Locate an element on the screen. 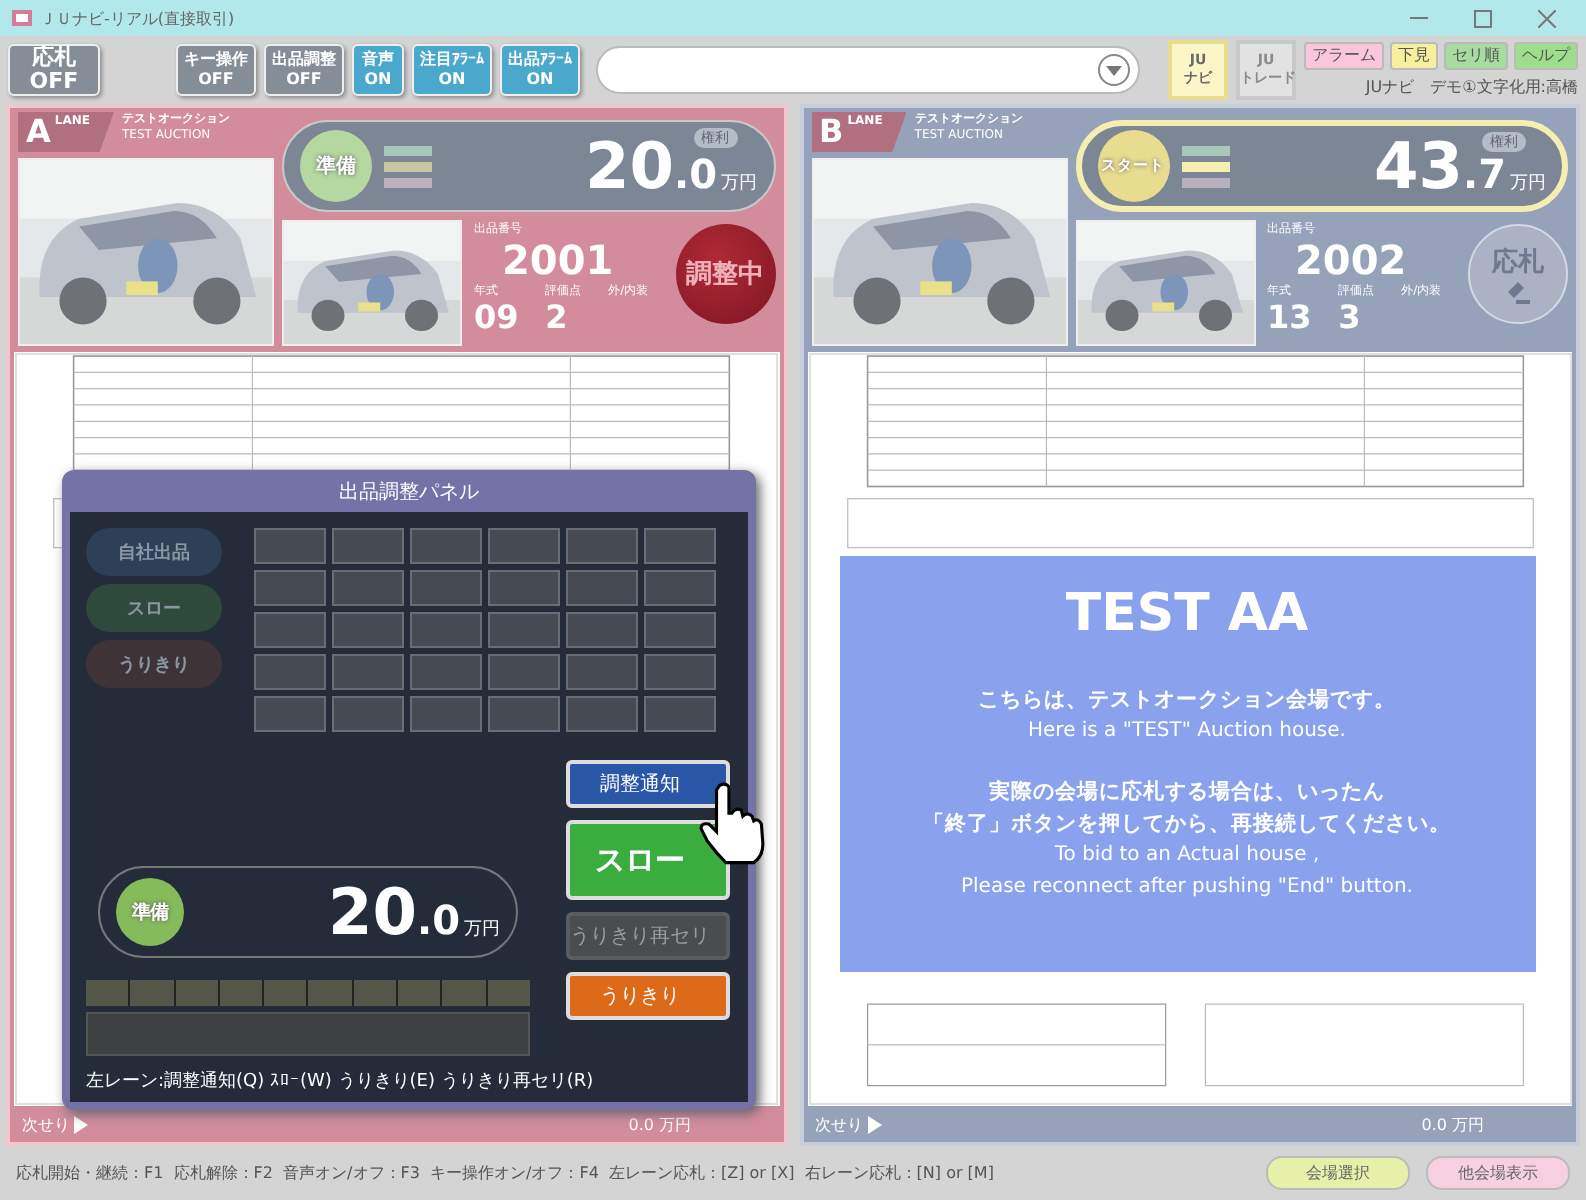 This screenshot has width=1586, height=1200. action-button: スロー is located at coordinates (648, 860).